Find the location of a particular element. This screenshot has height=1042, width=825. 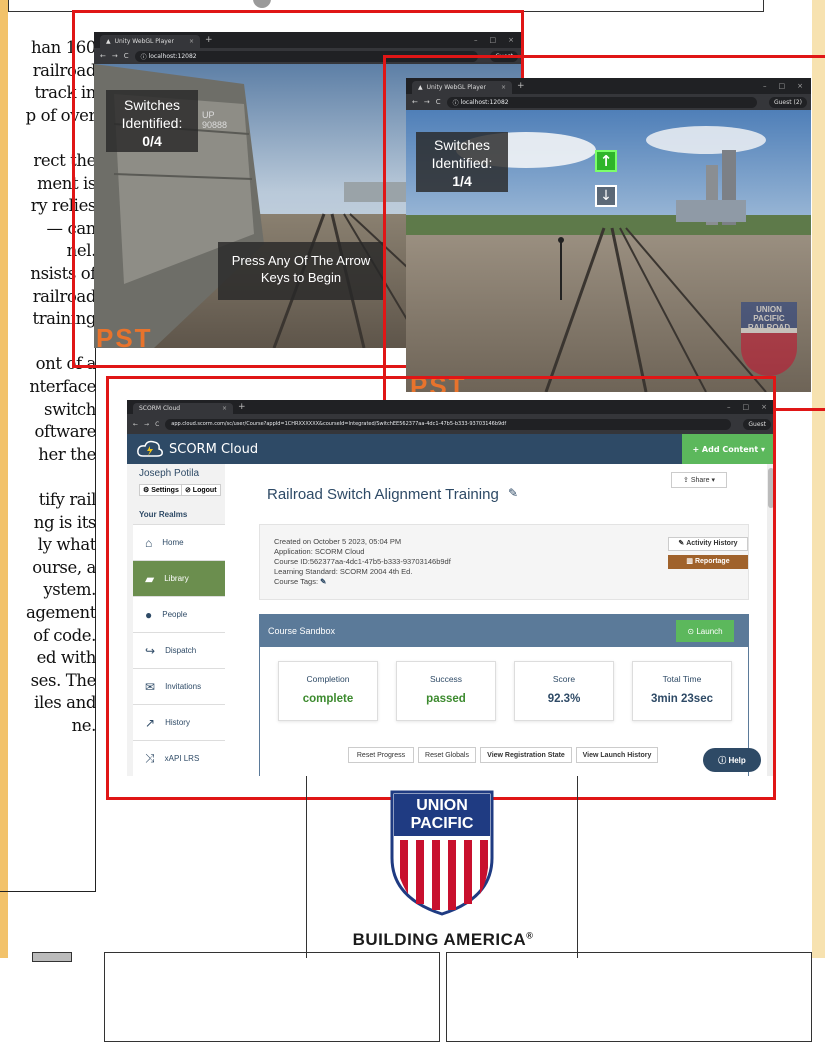

logo-line-1: UNION is located at coordinates (442, 806).